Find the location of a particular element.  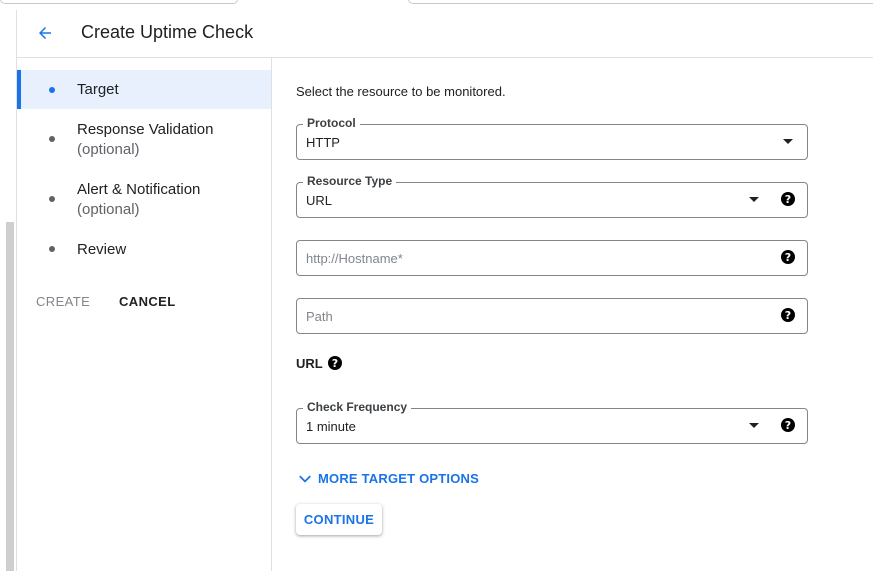

protocol-select: Protocol HTTP is located at coordinates (552, 138).